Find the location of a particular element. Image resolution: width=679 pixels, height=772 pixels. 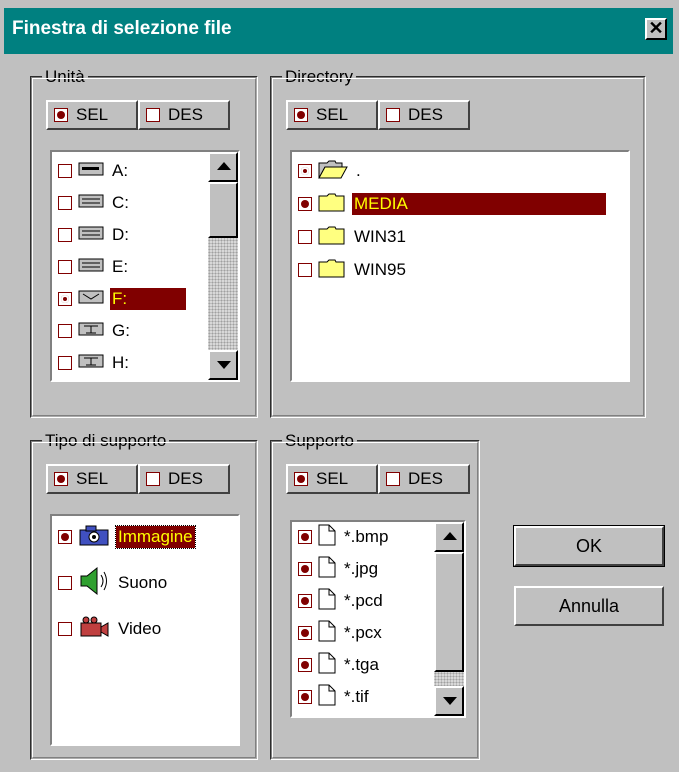

unita-item: A: is located at coordinates (94, 171).